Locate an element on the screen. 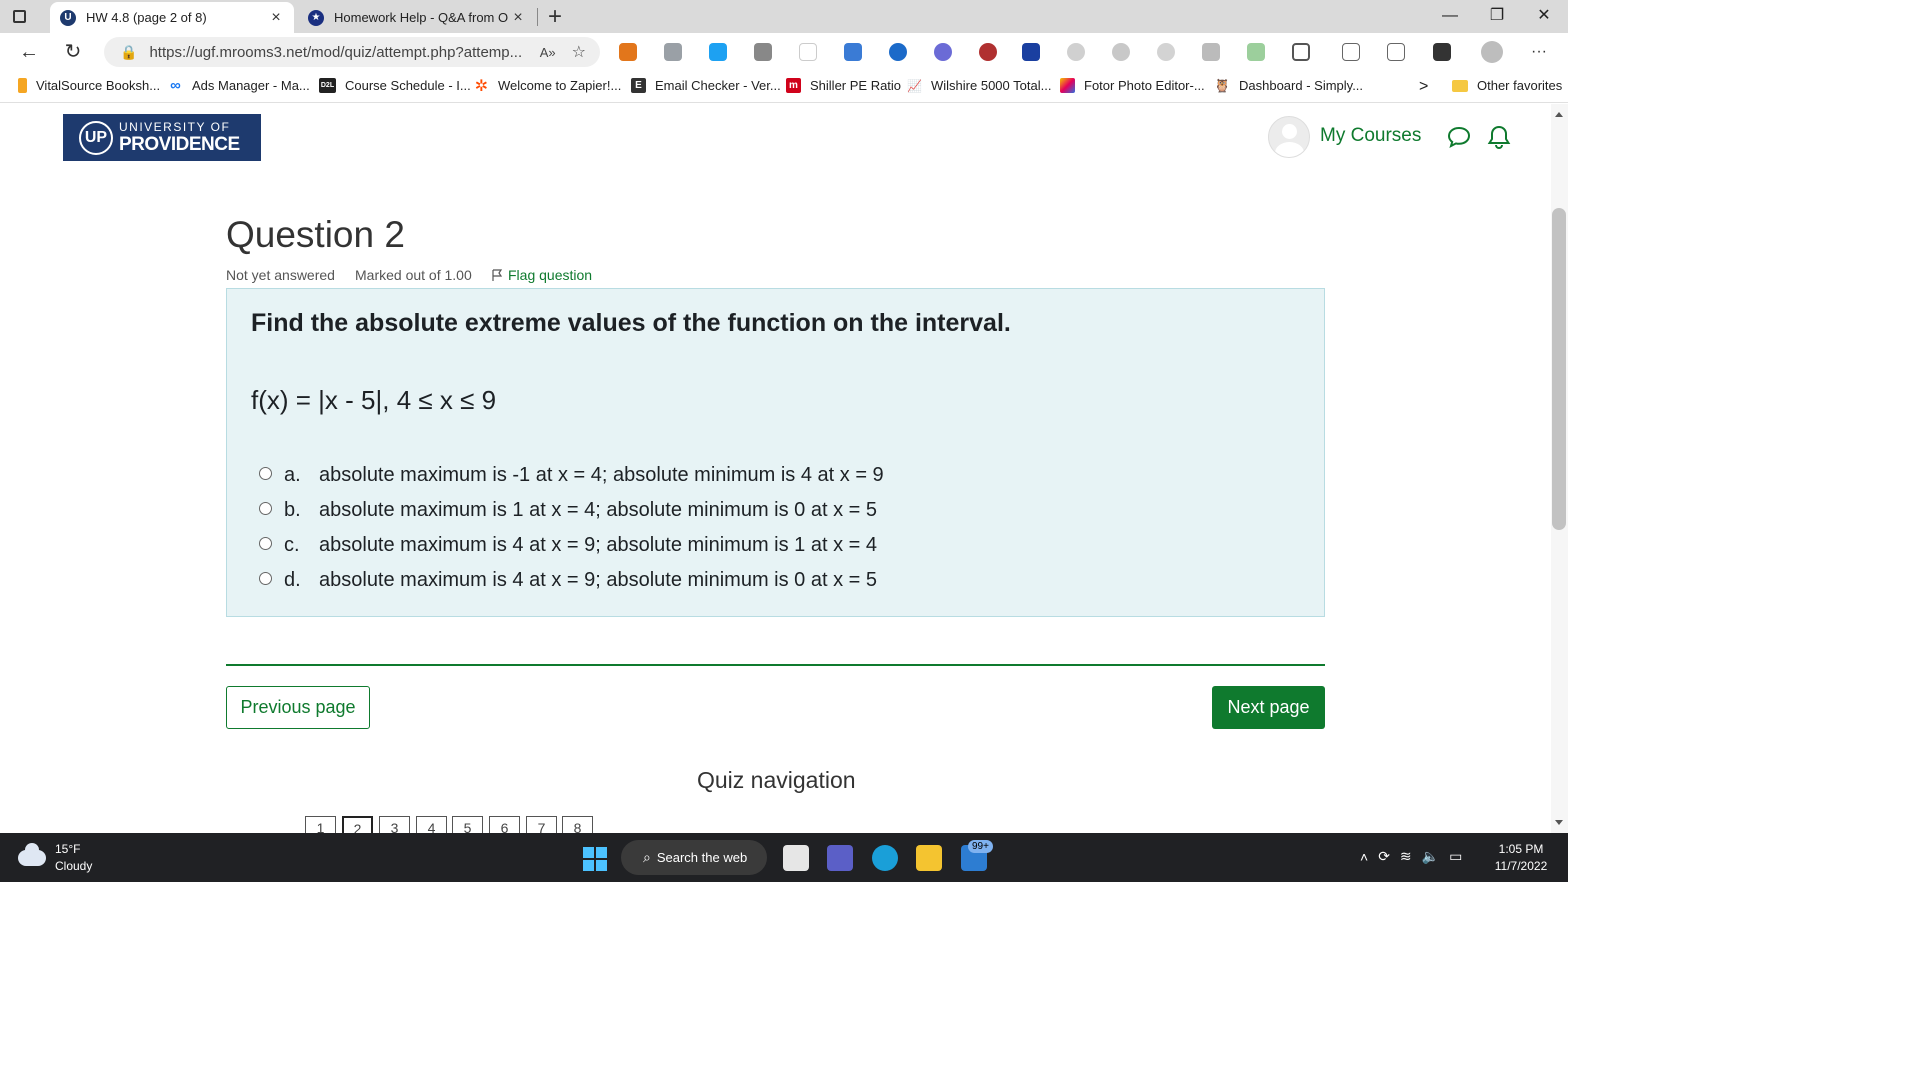 The width and height of the screenshot is (1920, 1080). check-extension-icon is located at coordinates (898, 52).